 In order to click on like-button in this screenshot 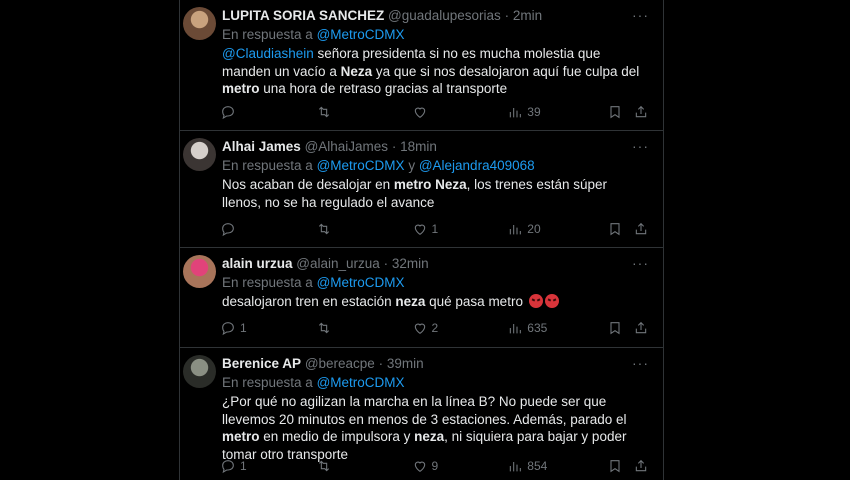, I will do `click(460, 112)`.